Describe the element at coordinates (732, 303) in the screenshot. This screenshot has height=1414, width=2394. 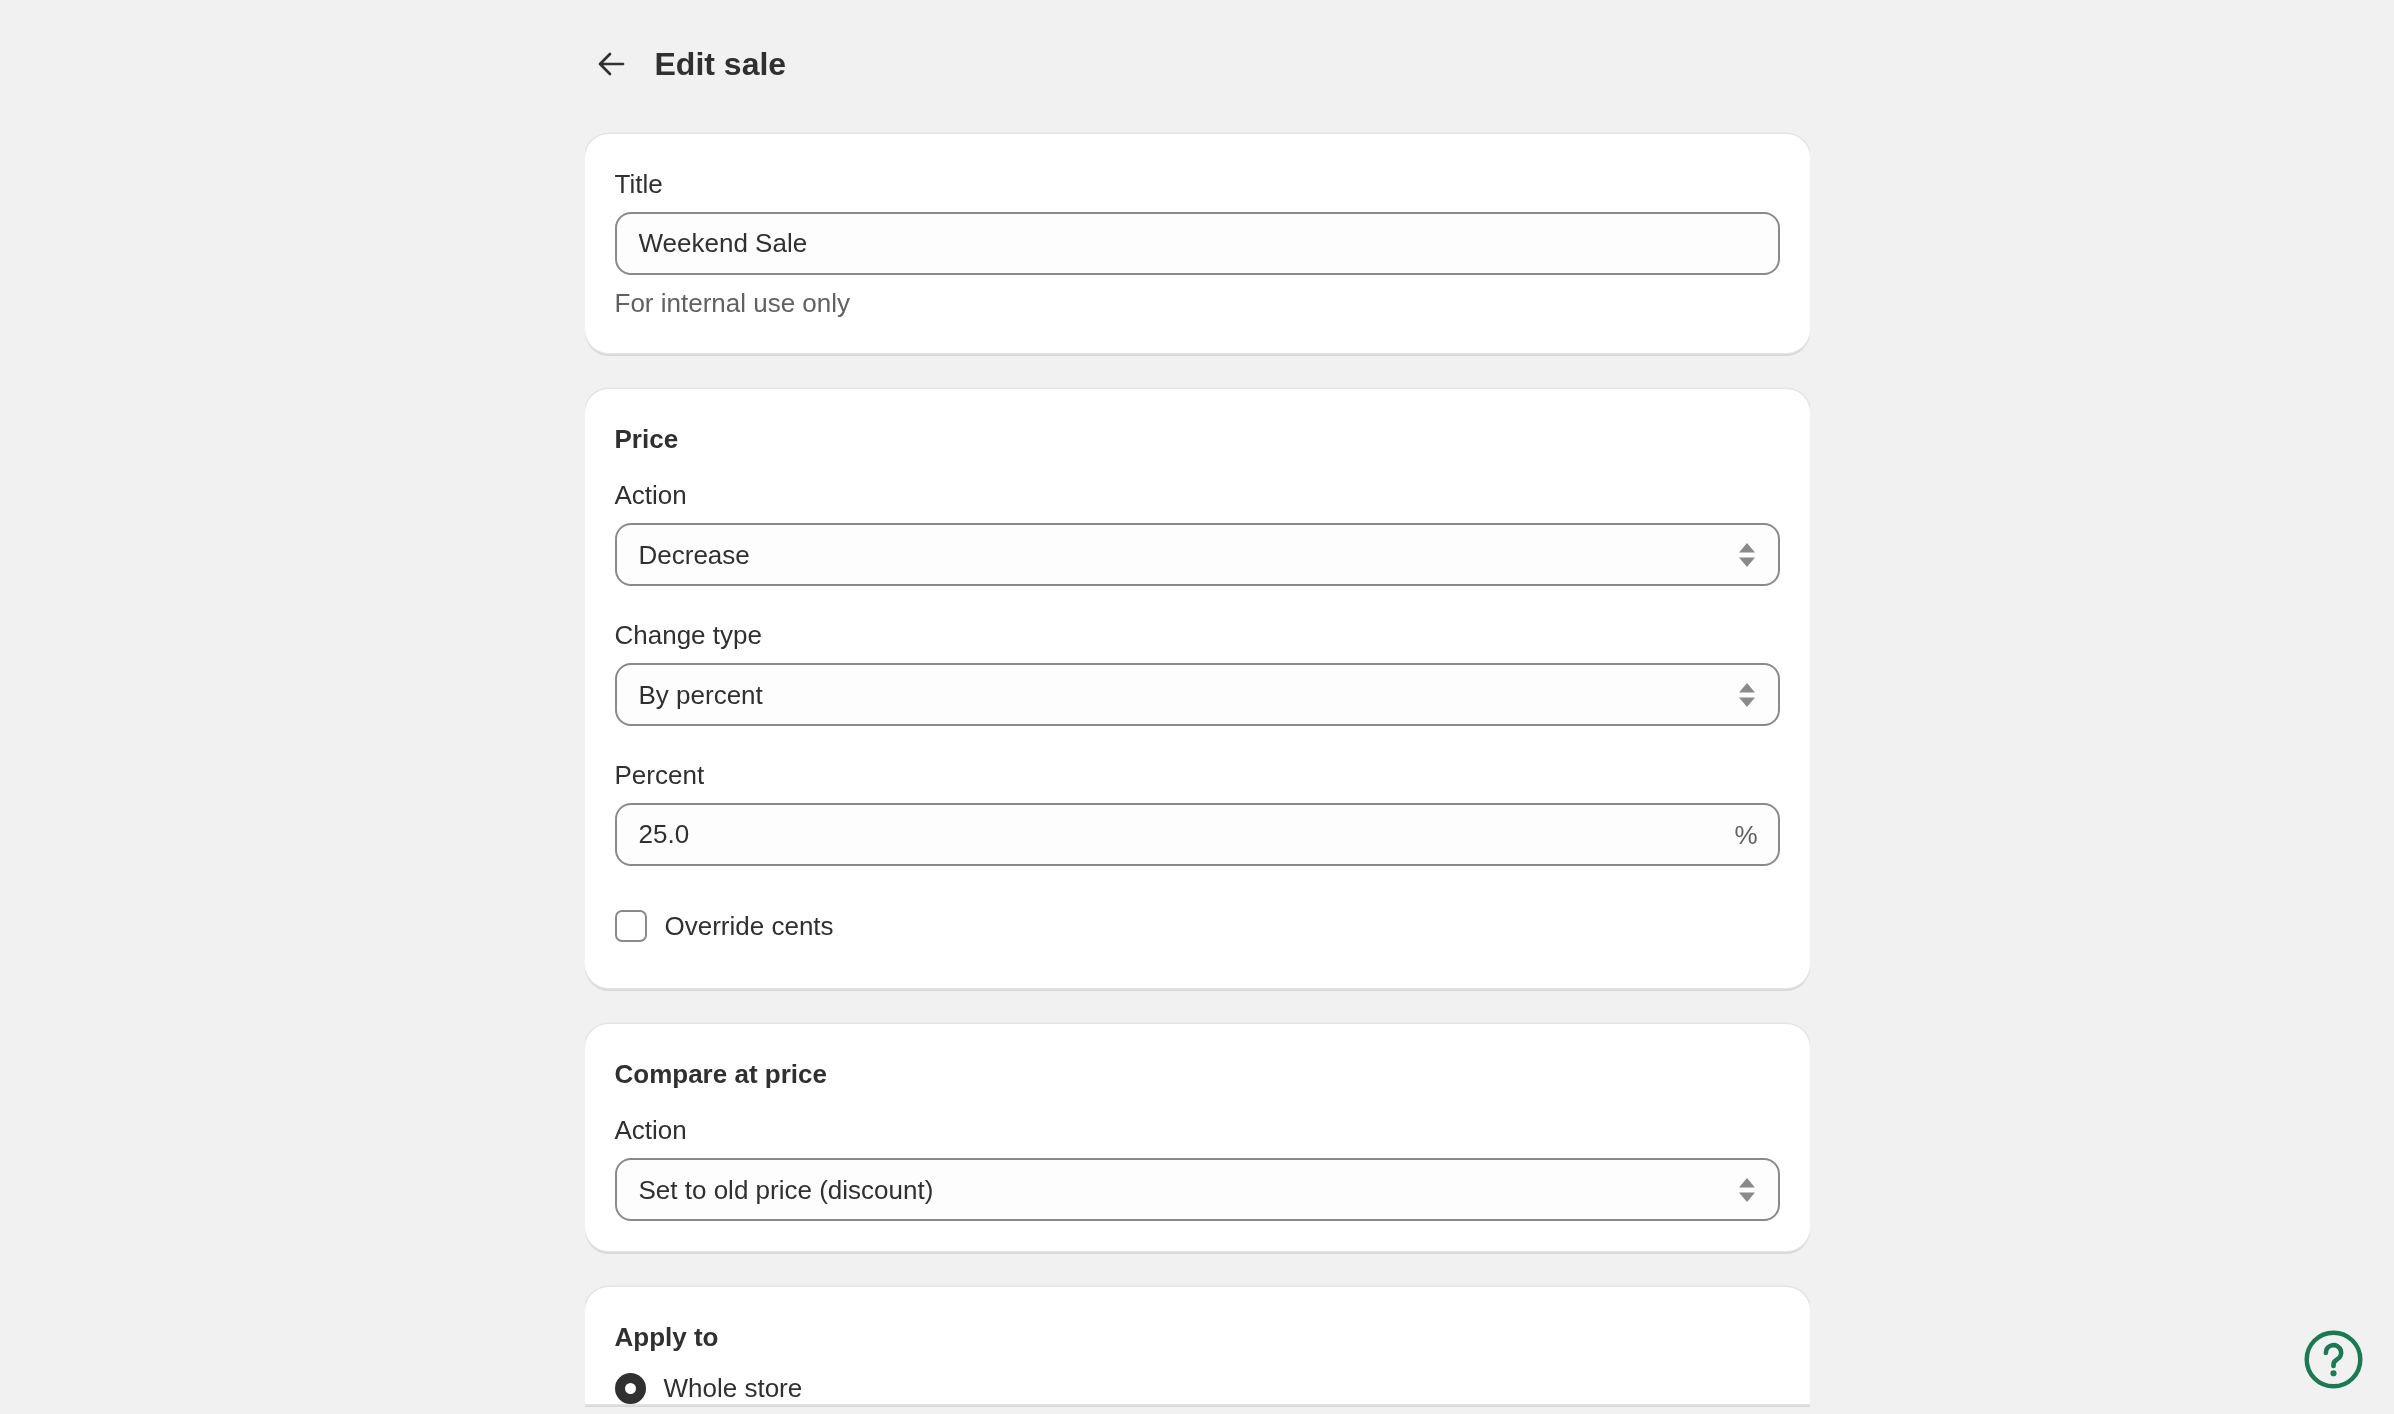
I see `help-text: For internal use only` at that location.